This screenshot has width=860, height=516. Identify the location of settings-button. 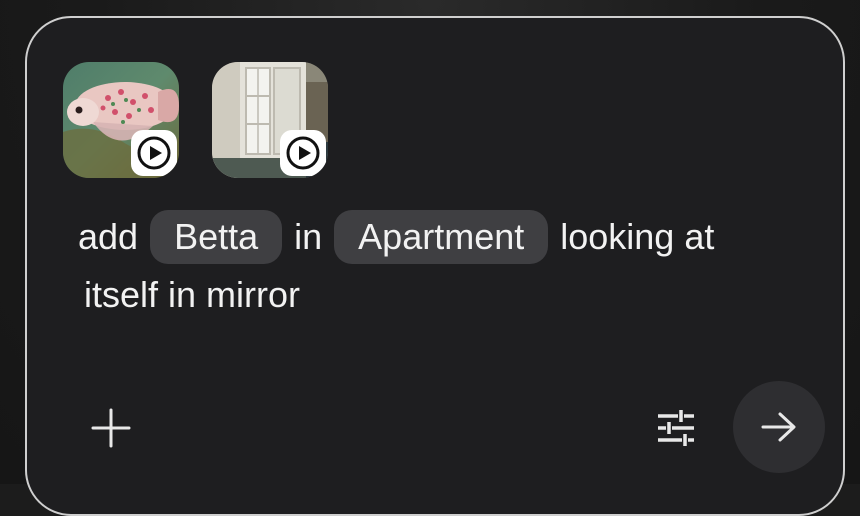
(676, 428).